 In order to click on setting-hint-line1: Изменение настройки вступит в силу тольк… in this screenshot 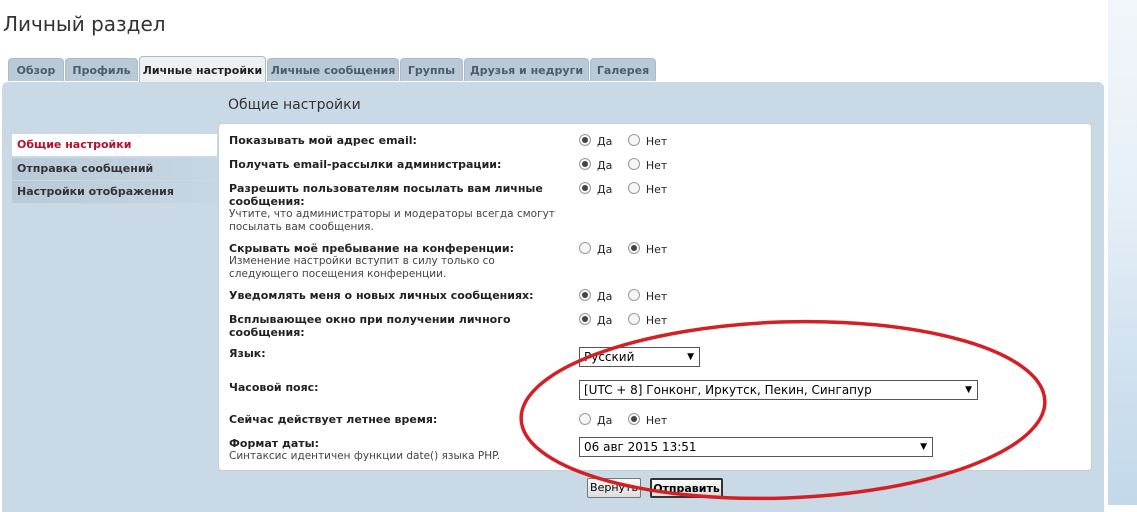, I will do `click(362, 261)`.